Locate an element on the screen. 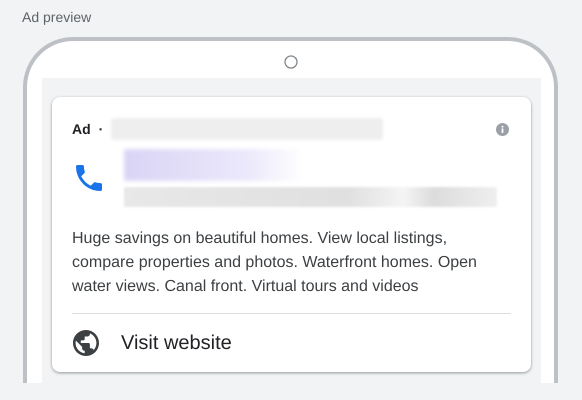  section-title: Ad preview is located at coordinates (56, 17).